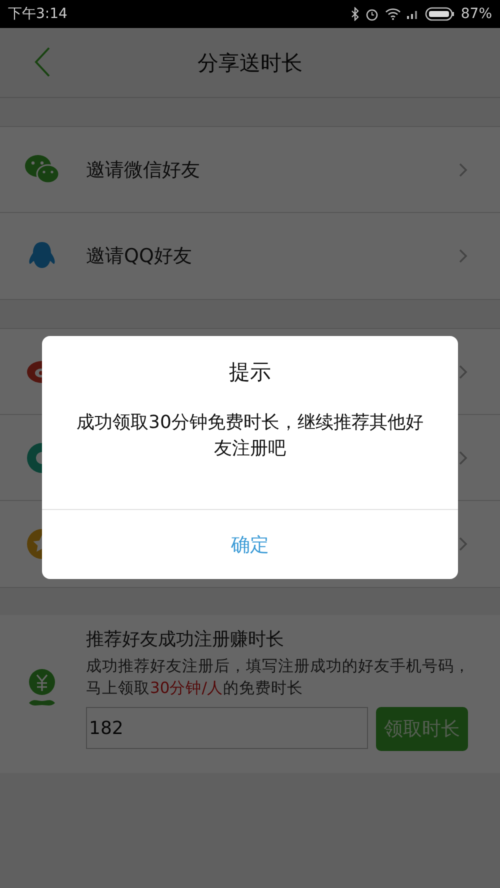 Image resolution: width=500 pixels, height=888 pixels. I want to click on share-item: 邀请QQ好友, so click(250, 256).